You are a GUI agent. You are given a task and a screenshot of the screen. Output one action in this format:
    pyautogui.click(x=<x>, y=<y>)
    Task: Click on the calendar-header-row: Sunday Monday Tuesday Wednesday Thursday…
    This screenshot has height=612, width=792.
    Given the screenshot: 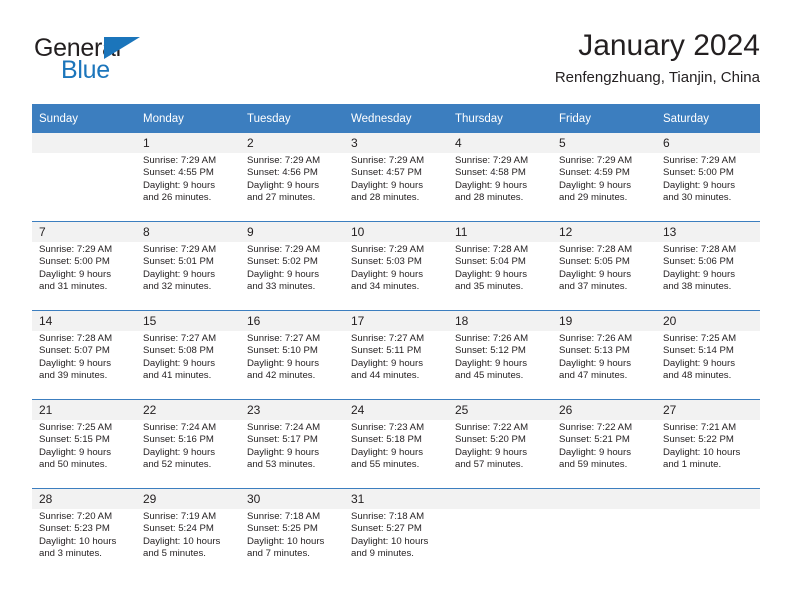 What is the action you would take?
    pyautogui.click(x=396, y=118)
    